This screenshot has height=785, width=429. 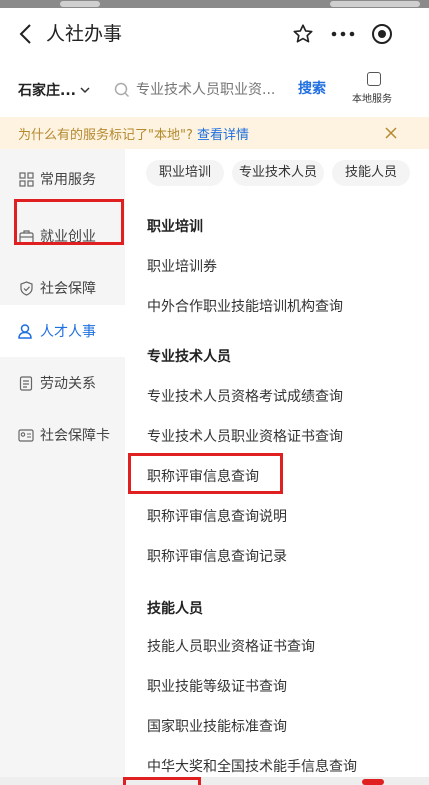 I want to click on tag-vocational-training: 职业培训, so click(x=185, y=173).